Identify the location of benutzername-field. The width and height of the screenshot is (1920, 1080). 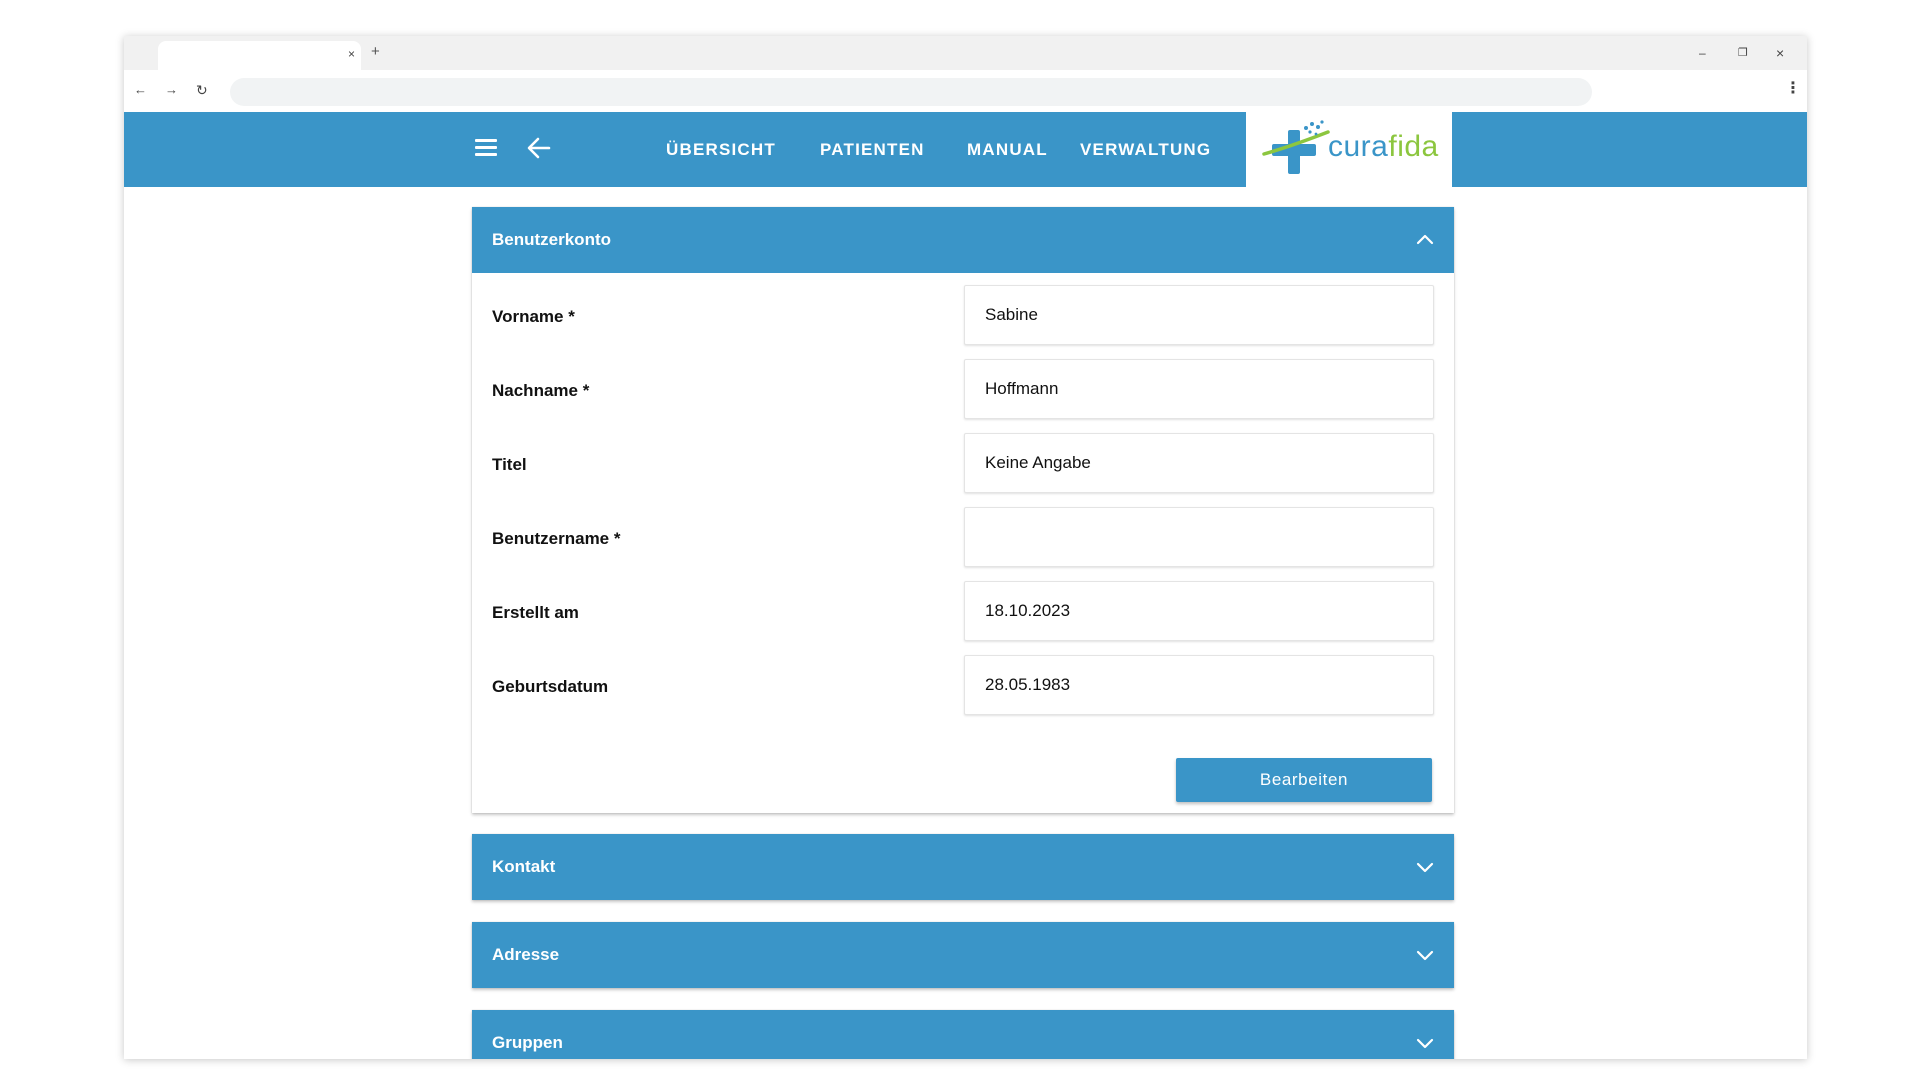
(1199, 537).